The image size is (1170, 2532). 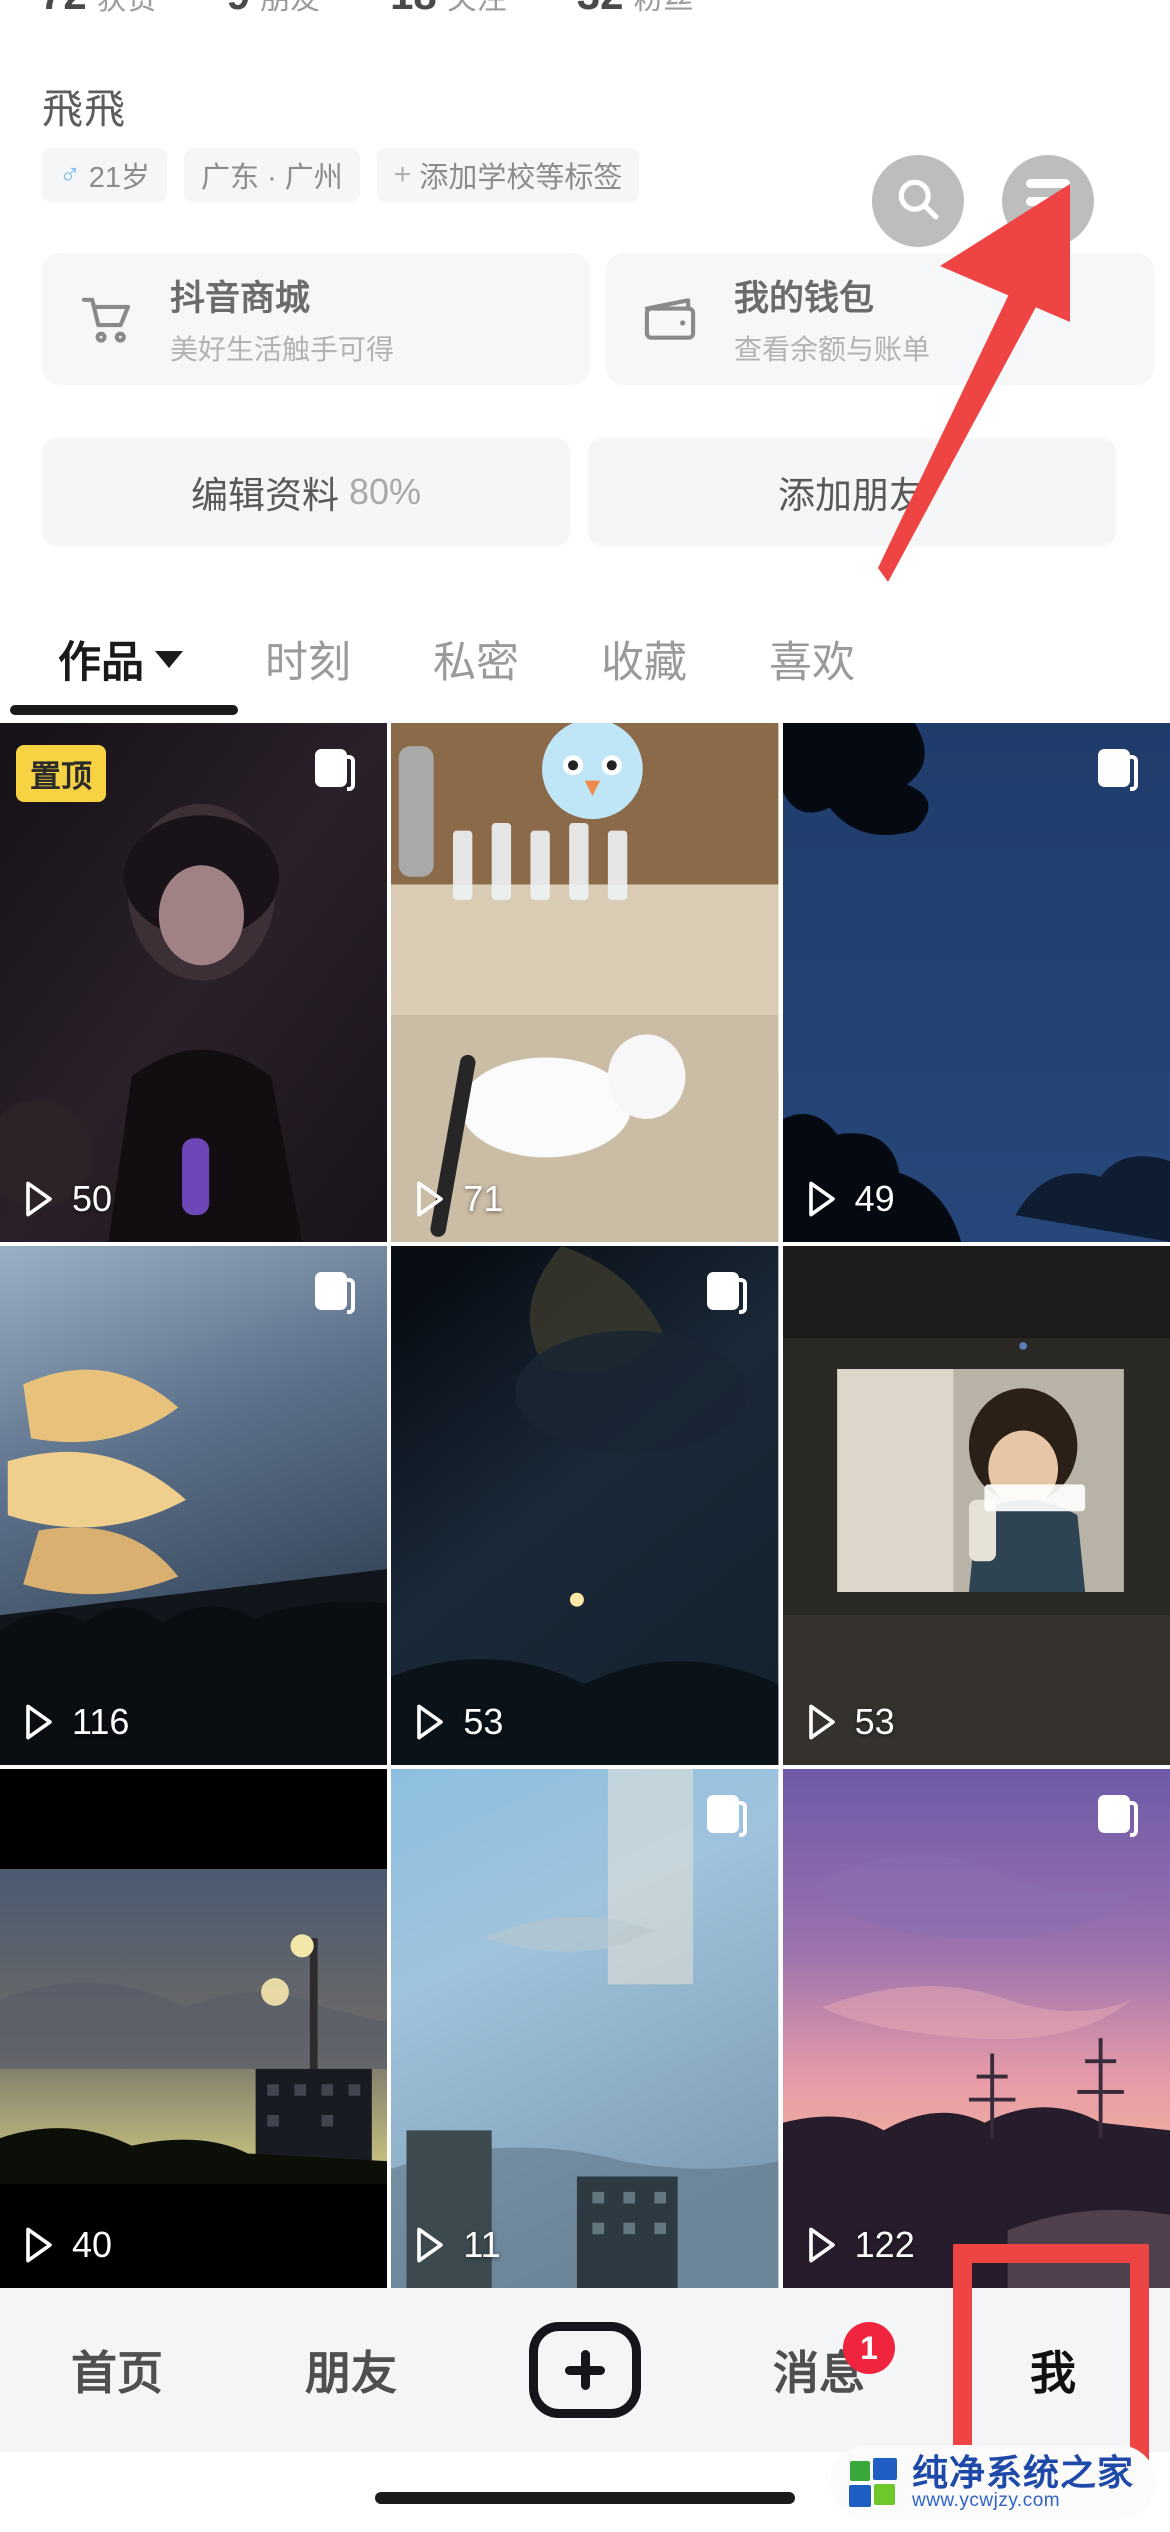 I want to click on stat-label: 粉丝, so click(x=664, y=7).